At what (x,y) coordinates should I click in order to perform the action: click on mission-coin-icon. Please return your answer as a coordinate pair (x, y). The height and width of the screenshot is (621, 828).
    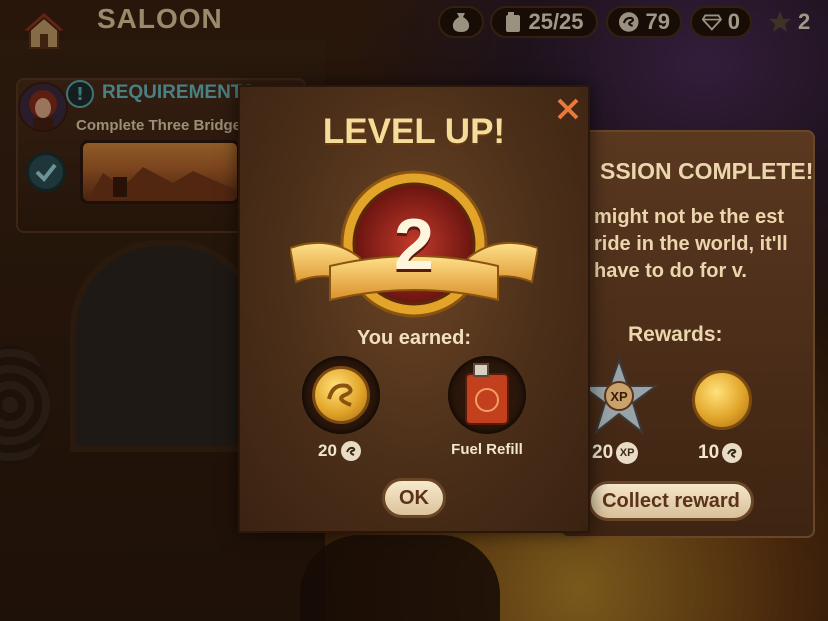
    Looking at the image, I should click on (722, 400).